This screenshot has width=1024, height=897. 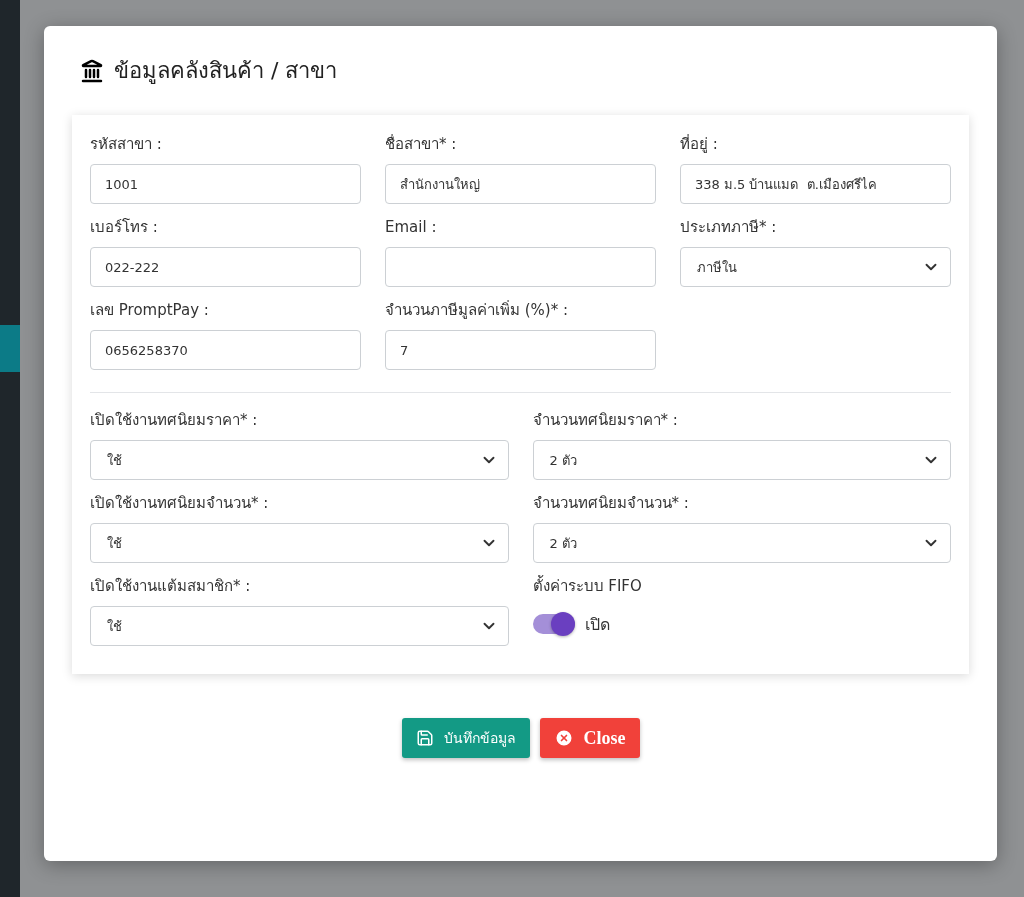 What do you see at coordinates (424, 738) in the screenshot?
I see `save-icon` at bounding box center [424, 738].